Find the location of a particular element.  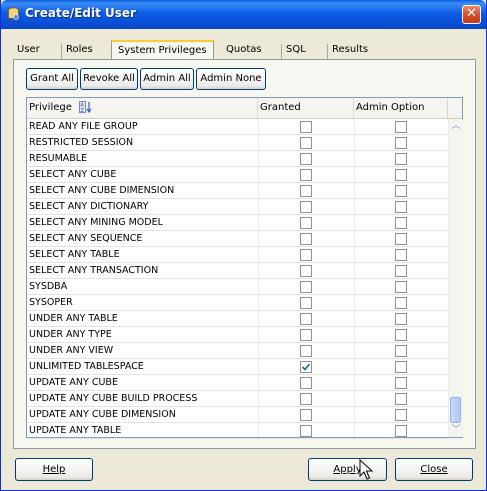

table-row: SELECT ANY MINING MODEL is located at coordinates (237, 223).